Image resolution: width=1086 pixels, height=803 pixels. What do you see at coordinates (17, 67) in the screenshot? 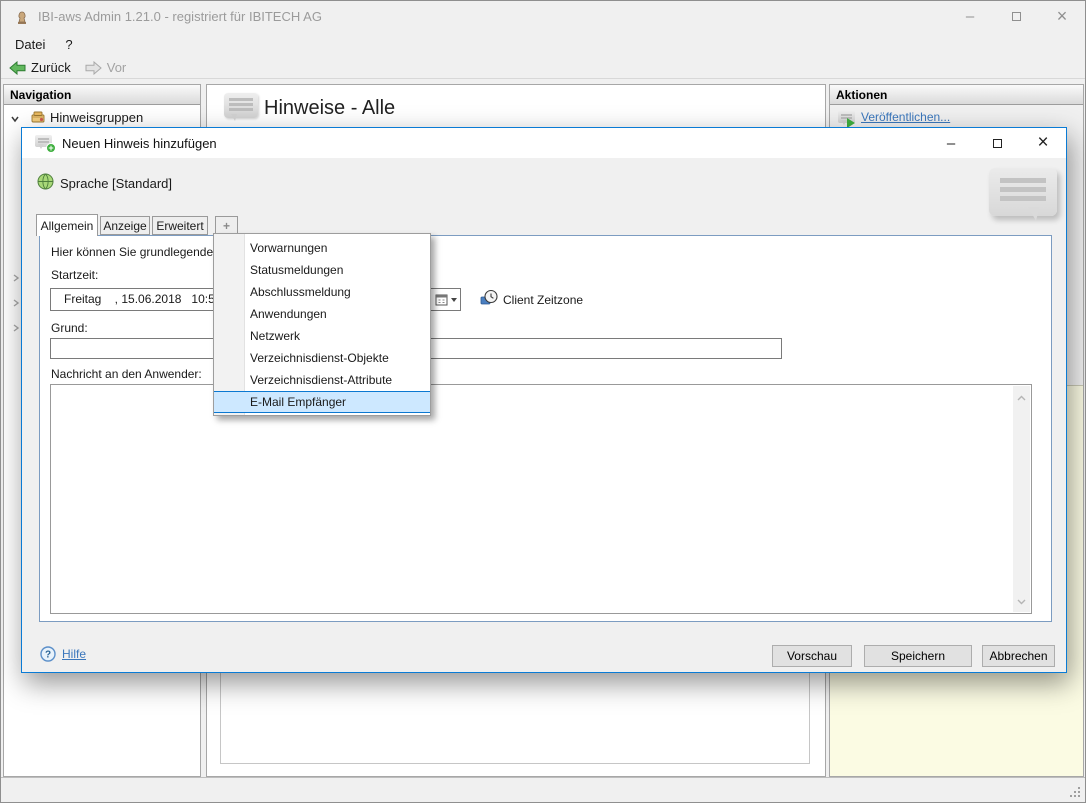
I see `back-arrow-icon` at bounding box center [17, 67].